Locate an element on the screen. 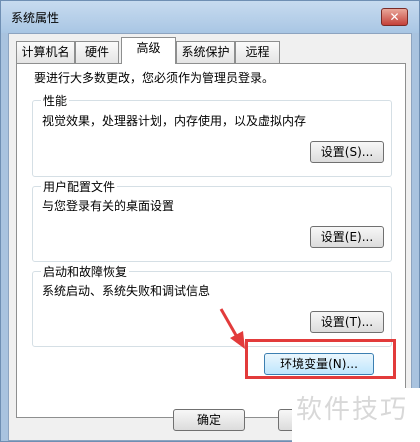  startup-recovery-title: 启动和故障恢复 is located at coordinates (85, 271).